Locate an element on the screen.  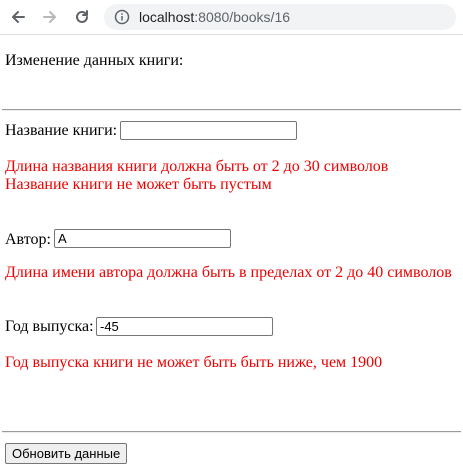
author-input is located at coordinates (142, 238).